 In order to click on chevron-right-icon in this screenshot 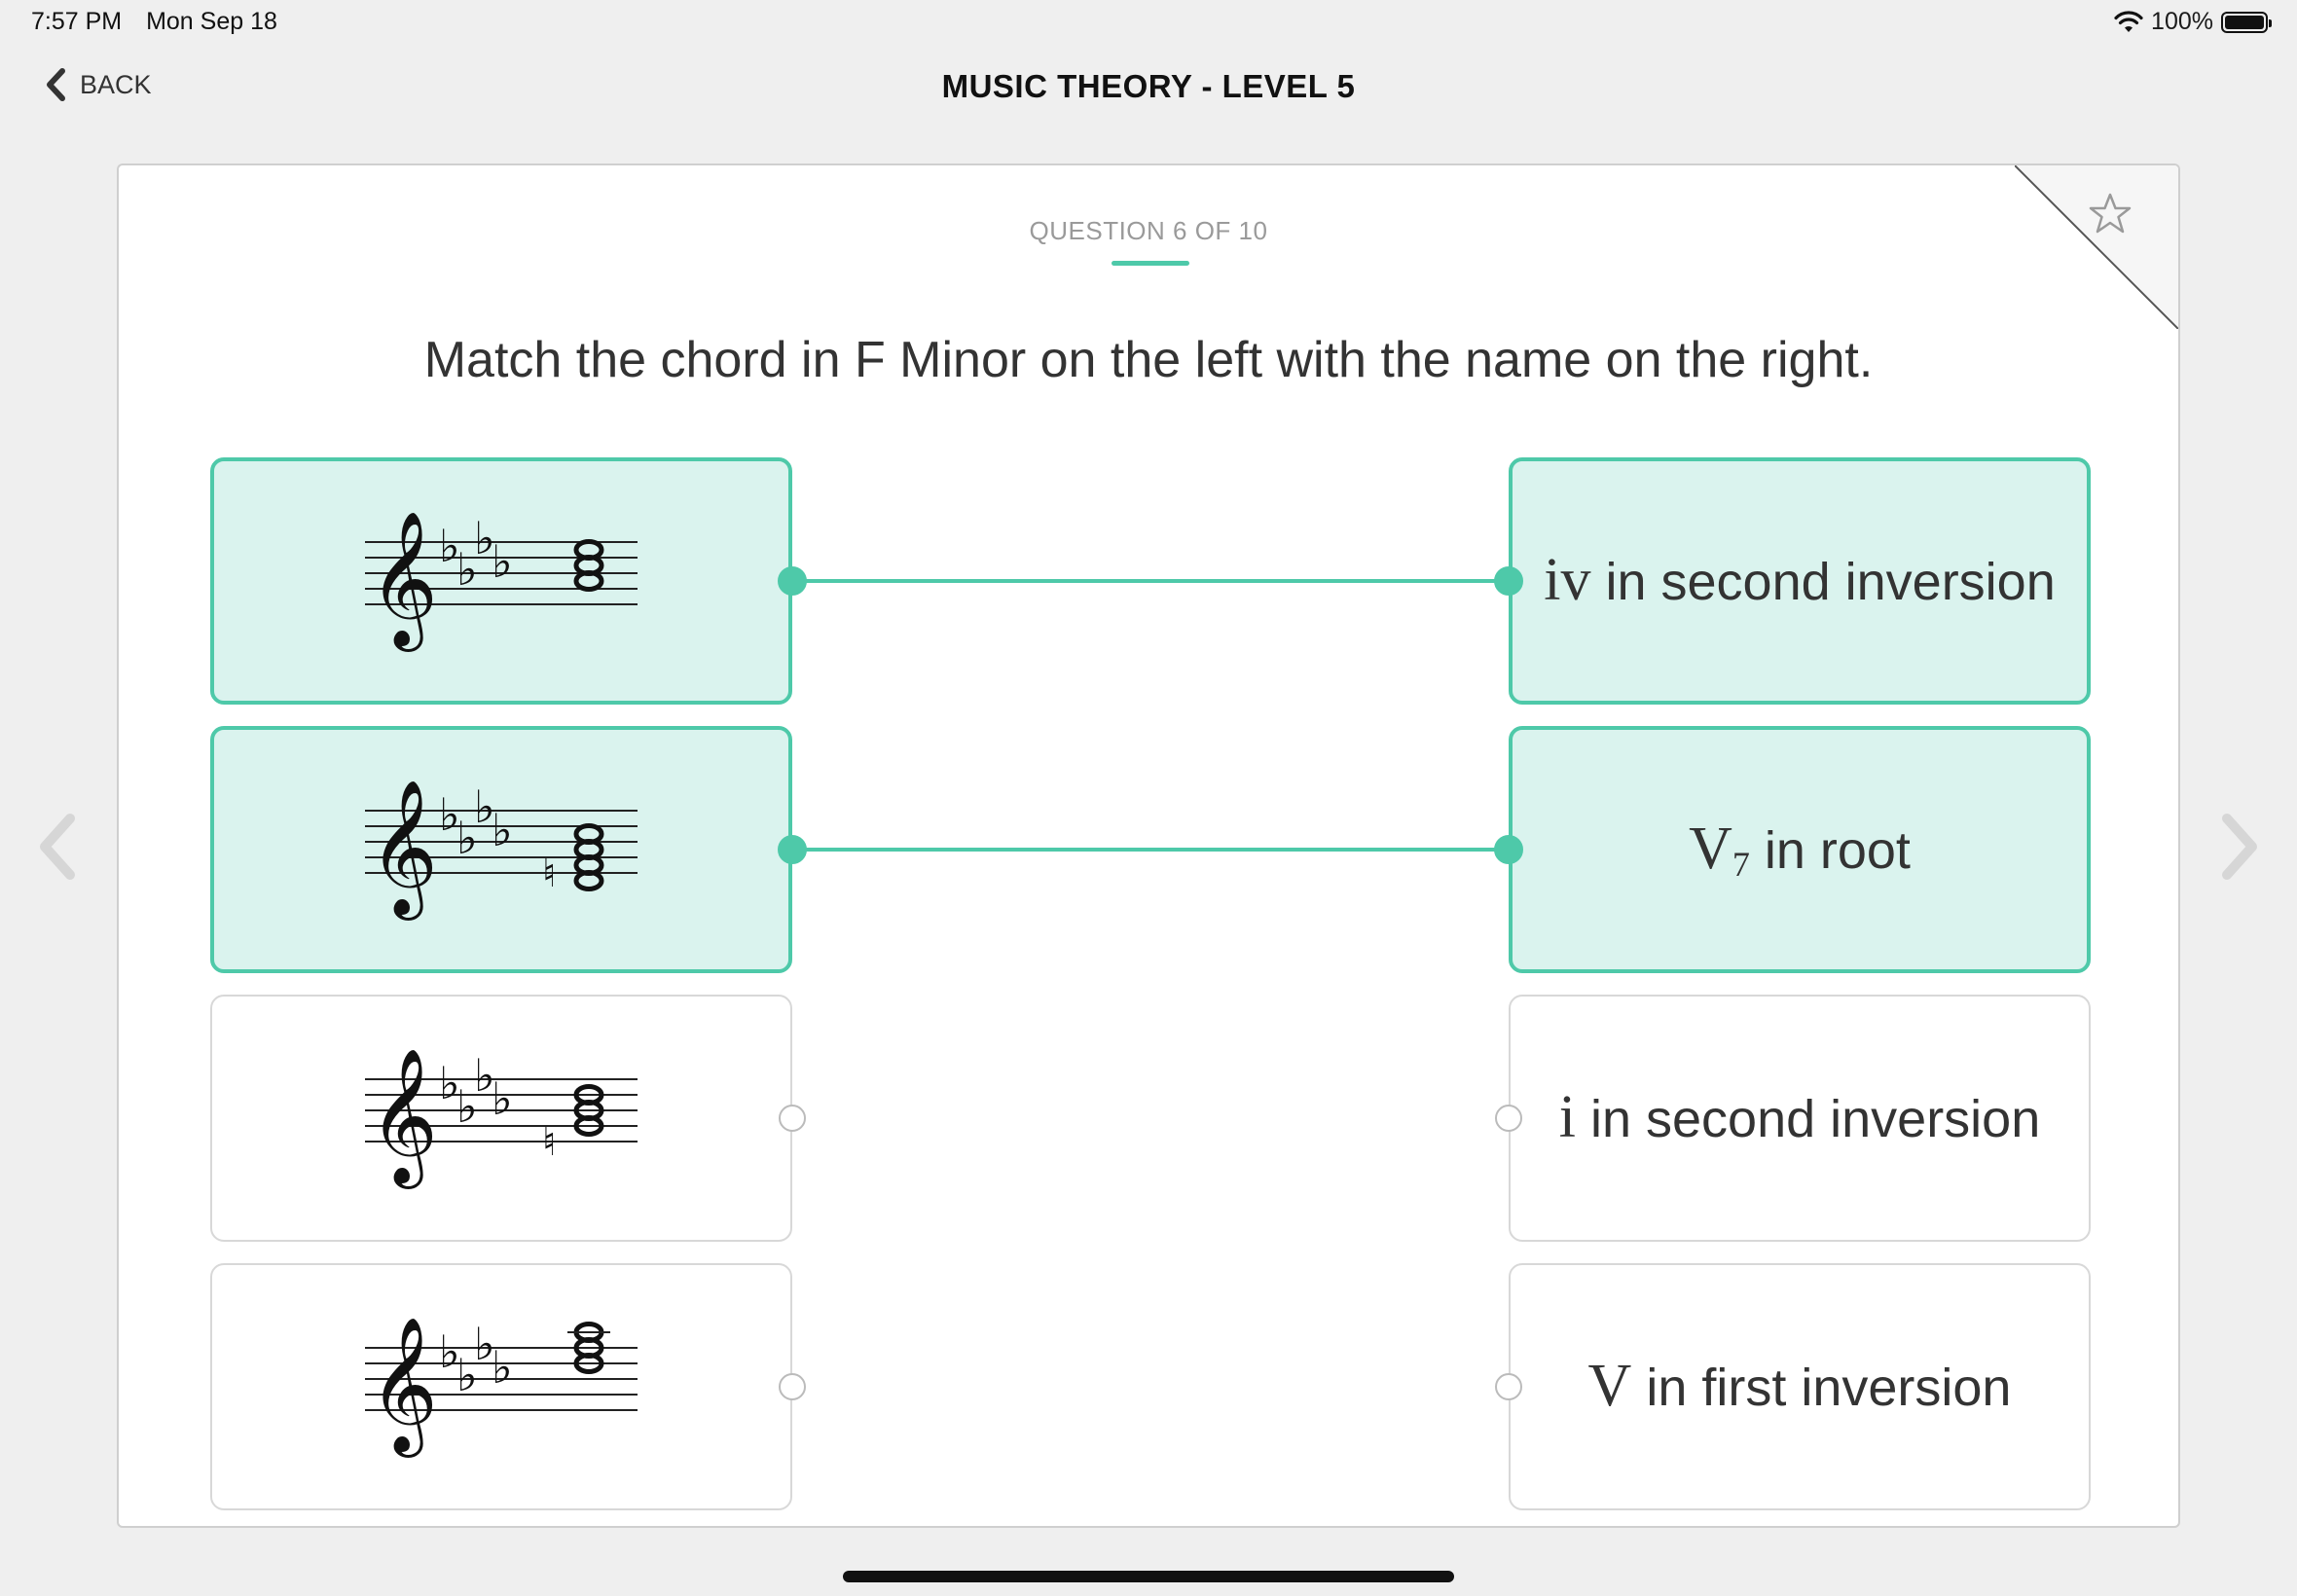, I will do `click(2239, 847)`.